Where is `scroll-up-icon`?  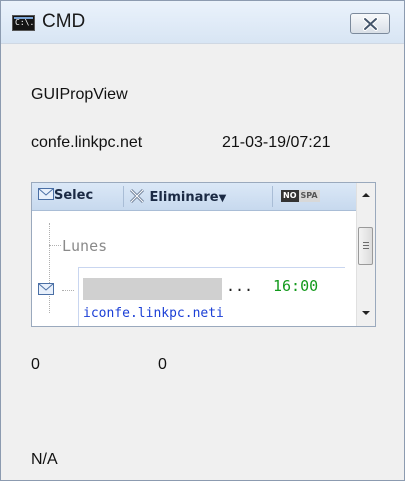 scroll-up-icon is located at coordinates (366, 195).